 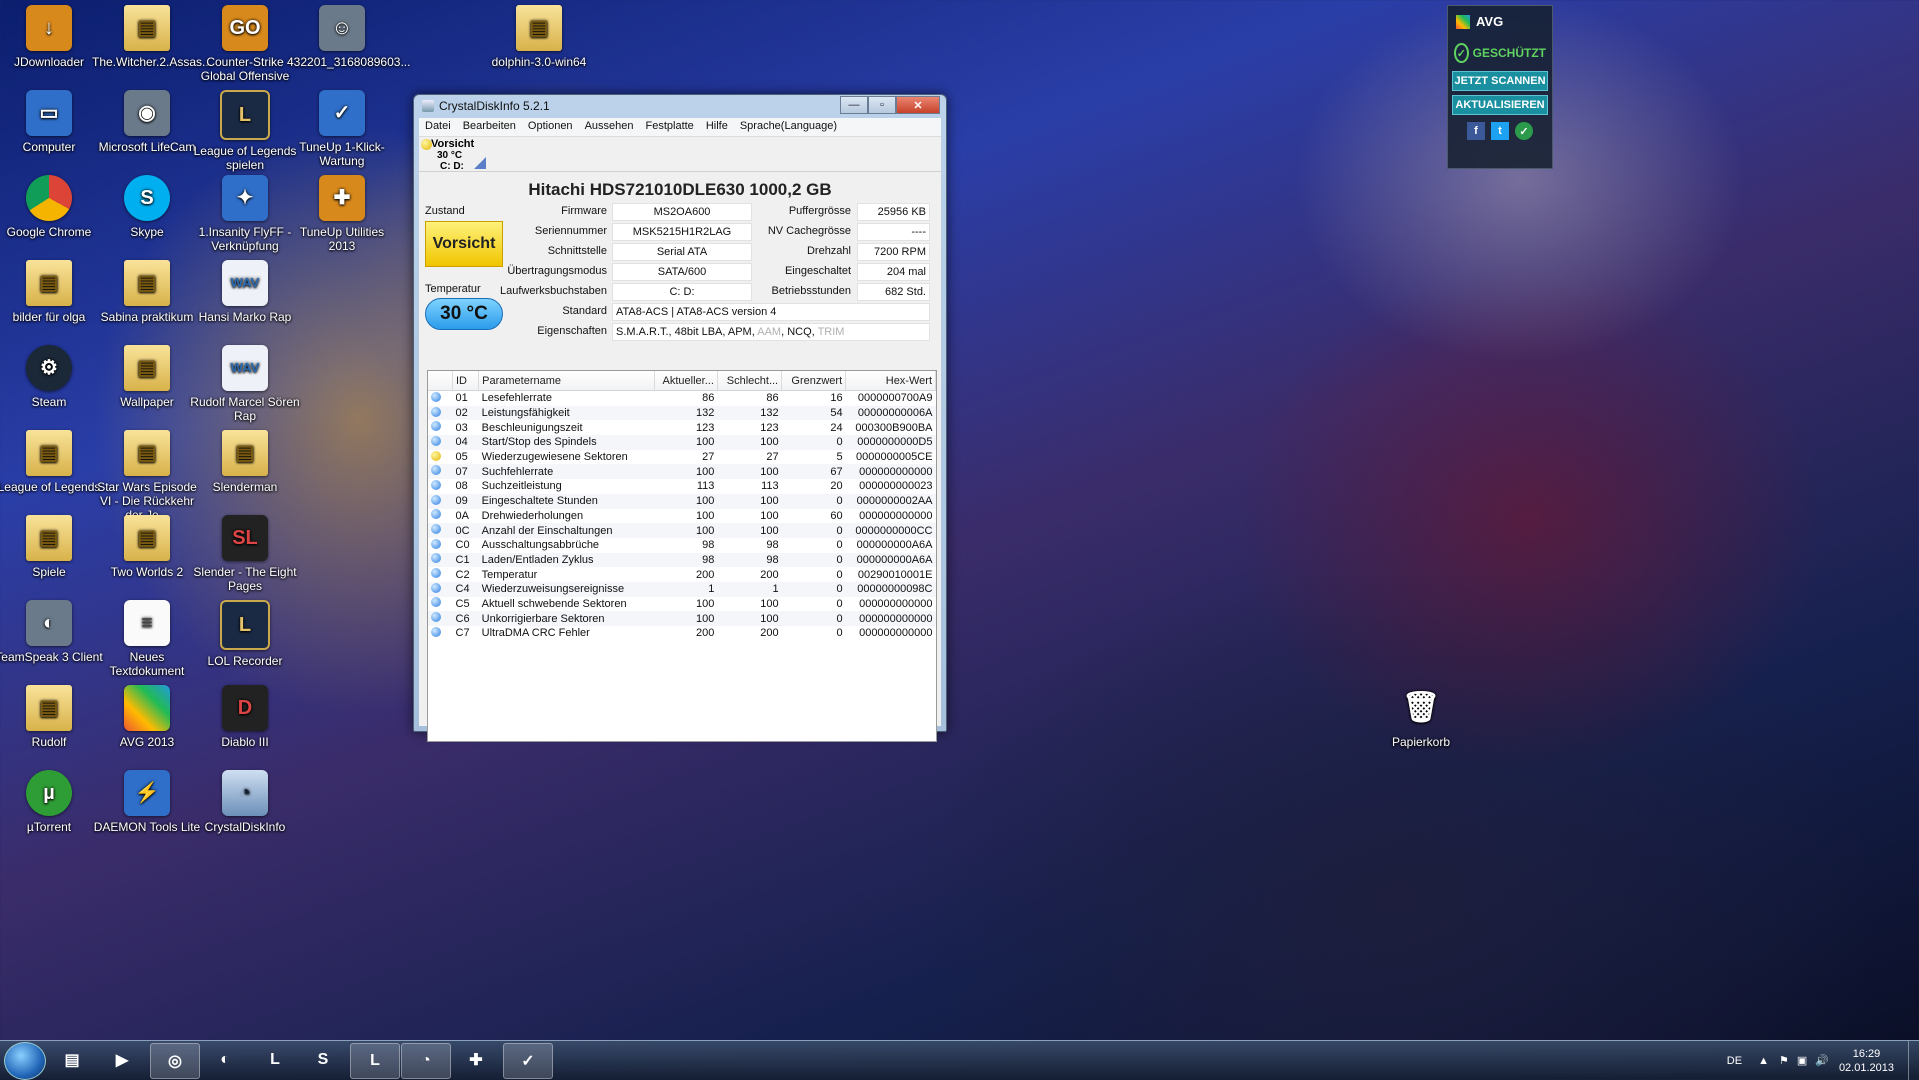 What do you see at coordinates (566, 381) in the screenshot?
I see `smart-column-header: Parametername` at bounding box center [566, 381].